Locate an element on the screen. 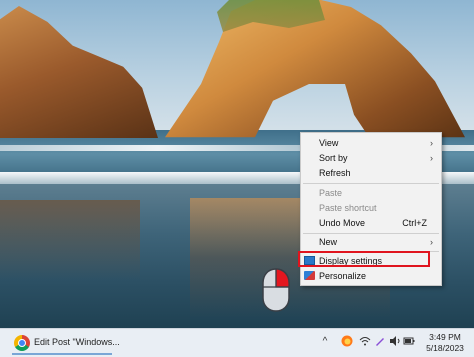  menu-item-label: Personalize is located at coordinates (343, 276).